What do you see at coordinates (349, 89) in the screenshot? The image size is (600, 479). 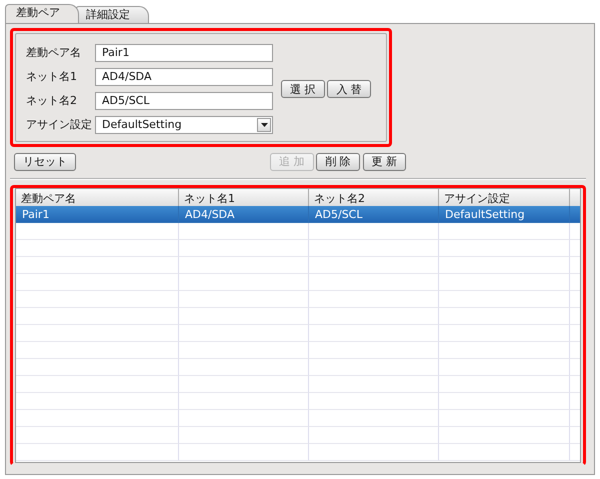 I see `action-button: 入 替` at bounding box center [349, 89].